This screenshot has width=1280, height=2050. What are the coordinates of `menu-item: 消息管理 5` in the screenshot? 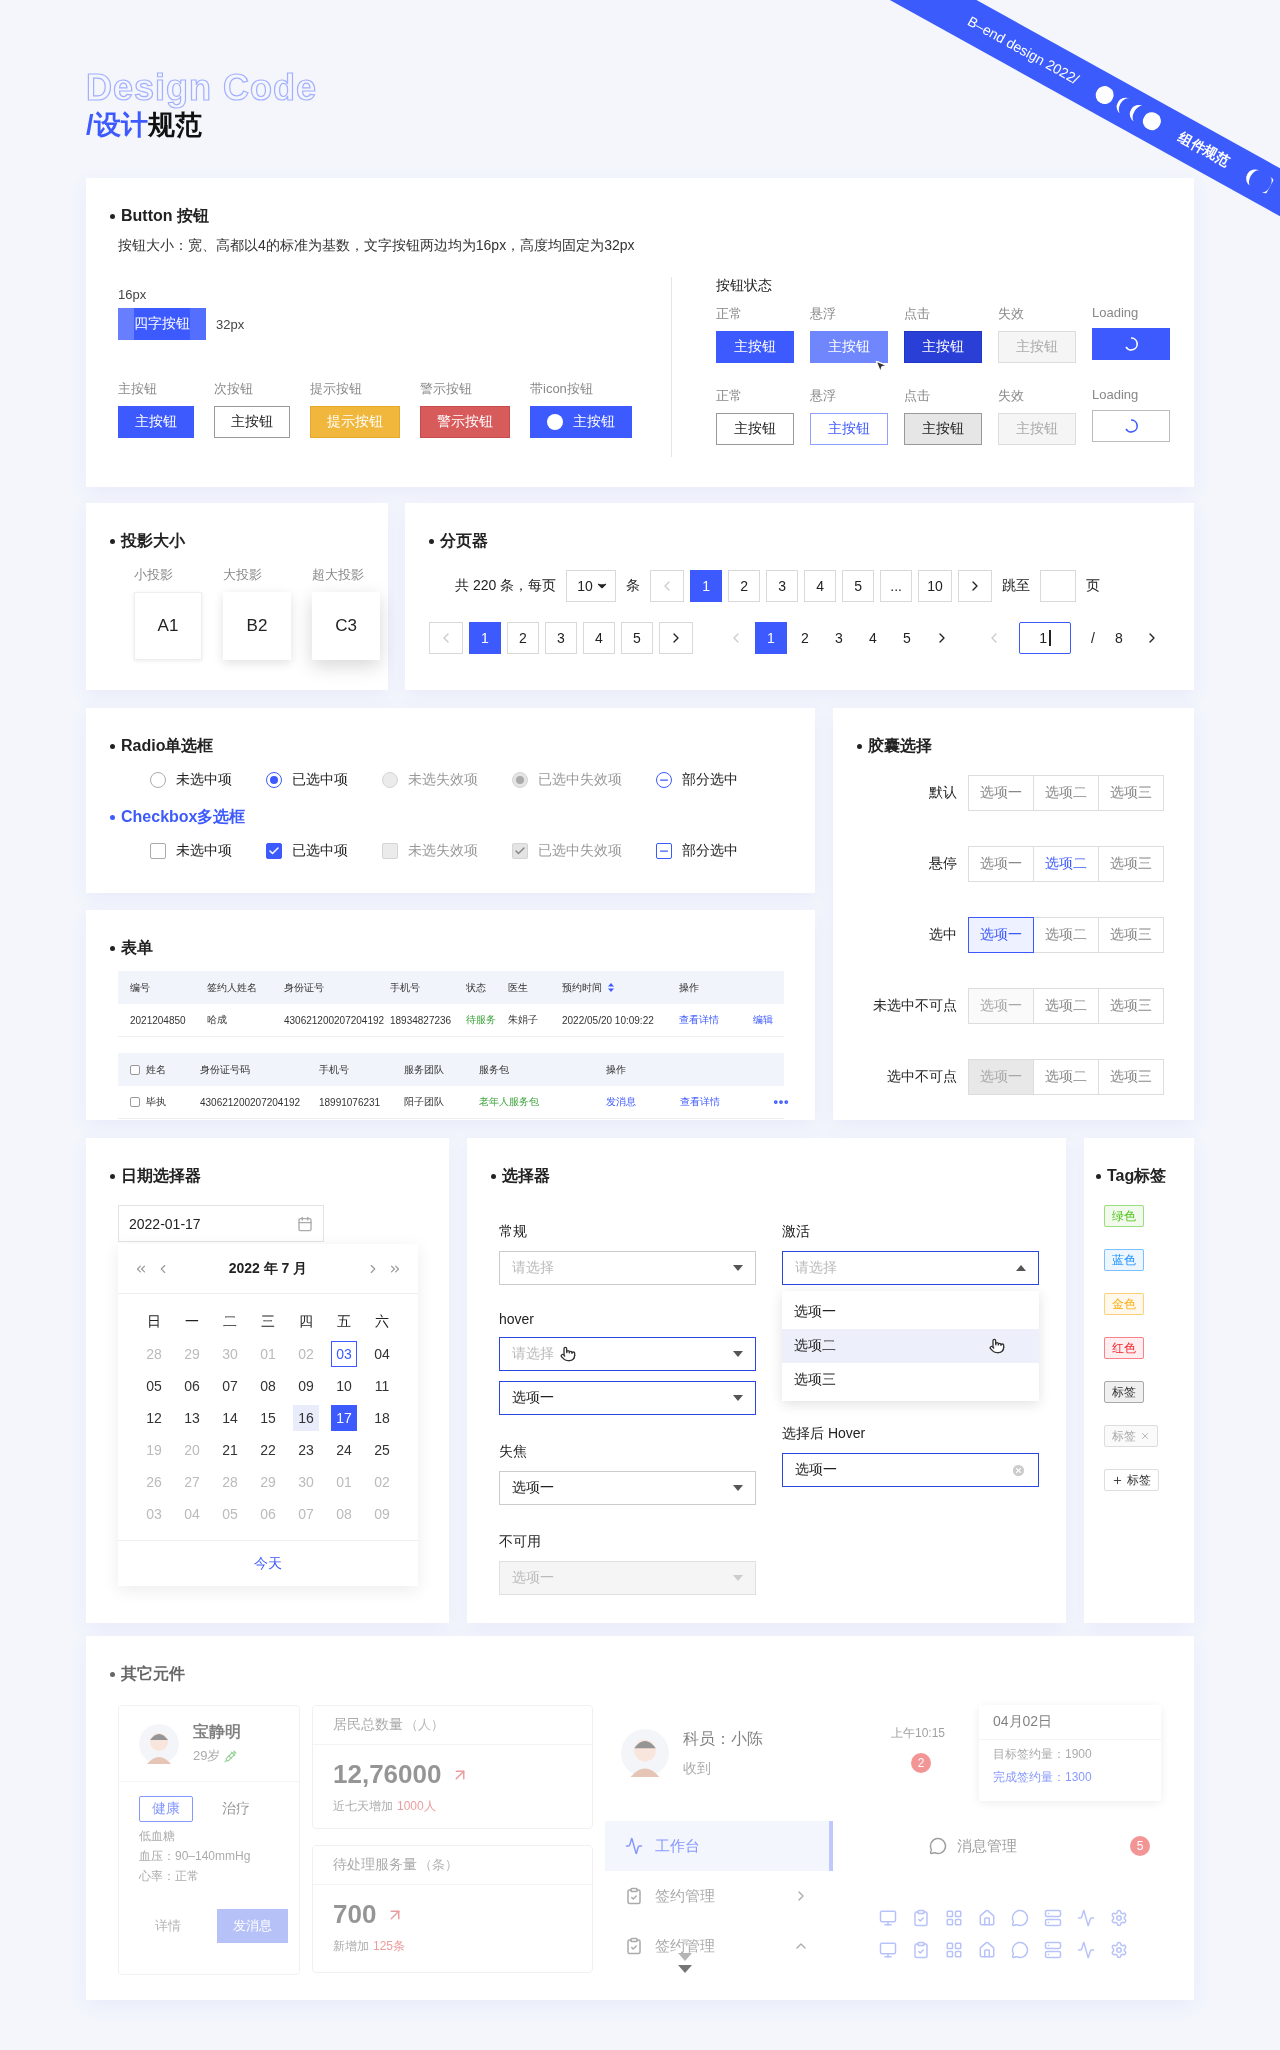 It's located at (1009, 1846).